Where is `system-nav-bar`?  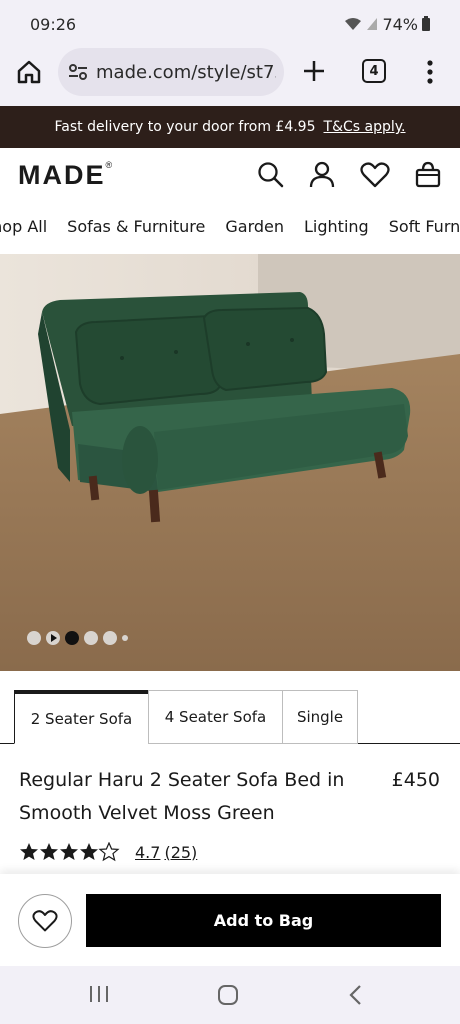 system-nav-bar is located at coordinates (230, 995).